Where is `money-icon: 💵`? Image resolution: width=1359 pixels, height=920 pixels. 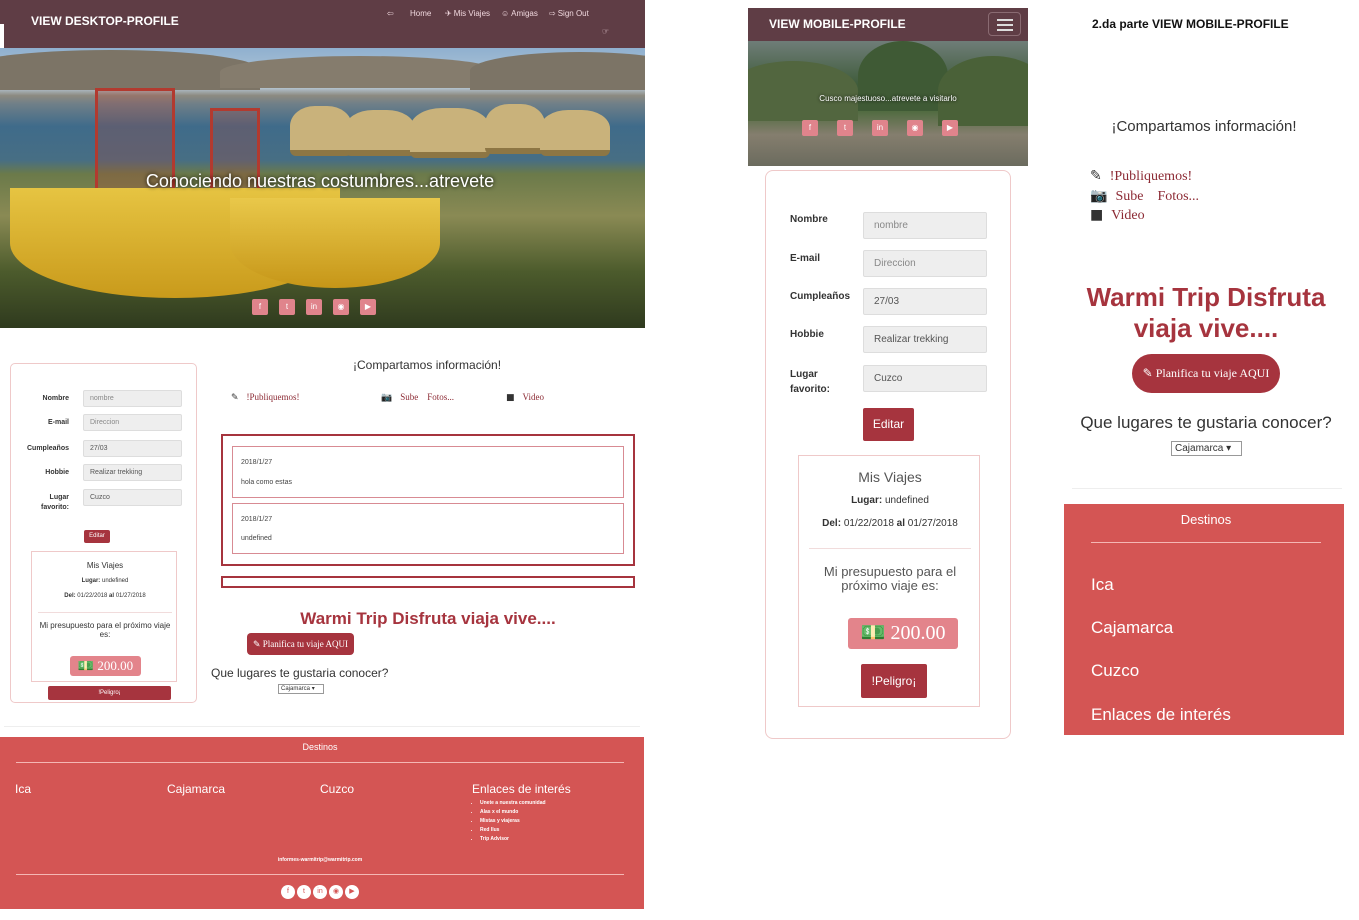
money-icon: 💵 is located at coordinates (875, 633).